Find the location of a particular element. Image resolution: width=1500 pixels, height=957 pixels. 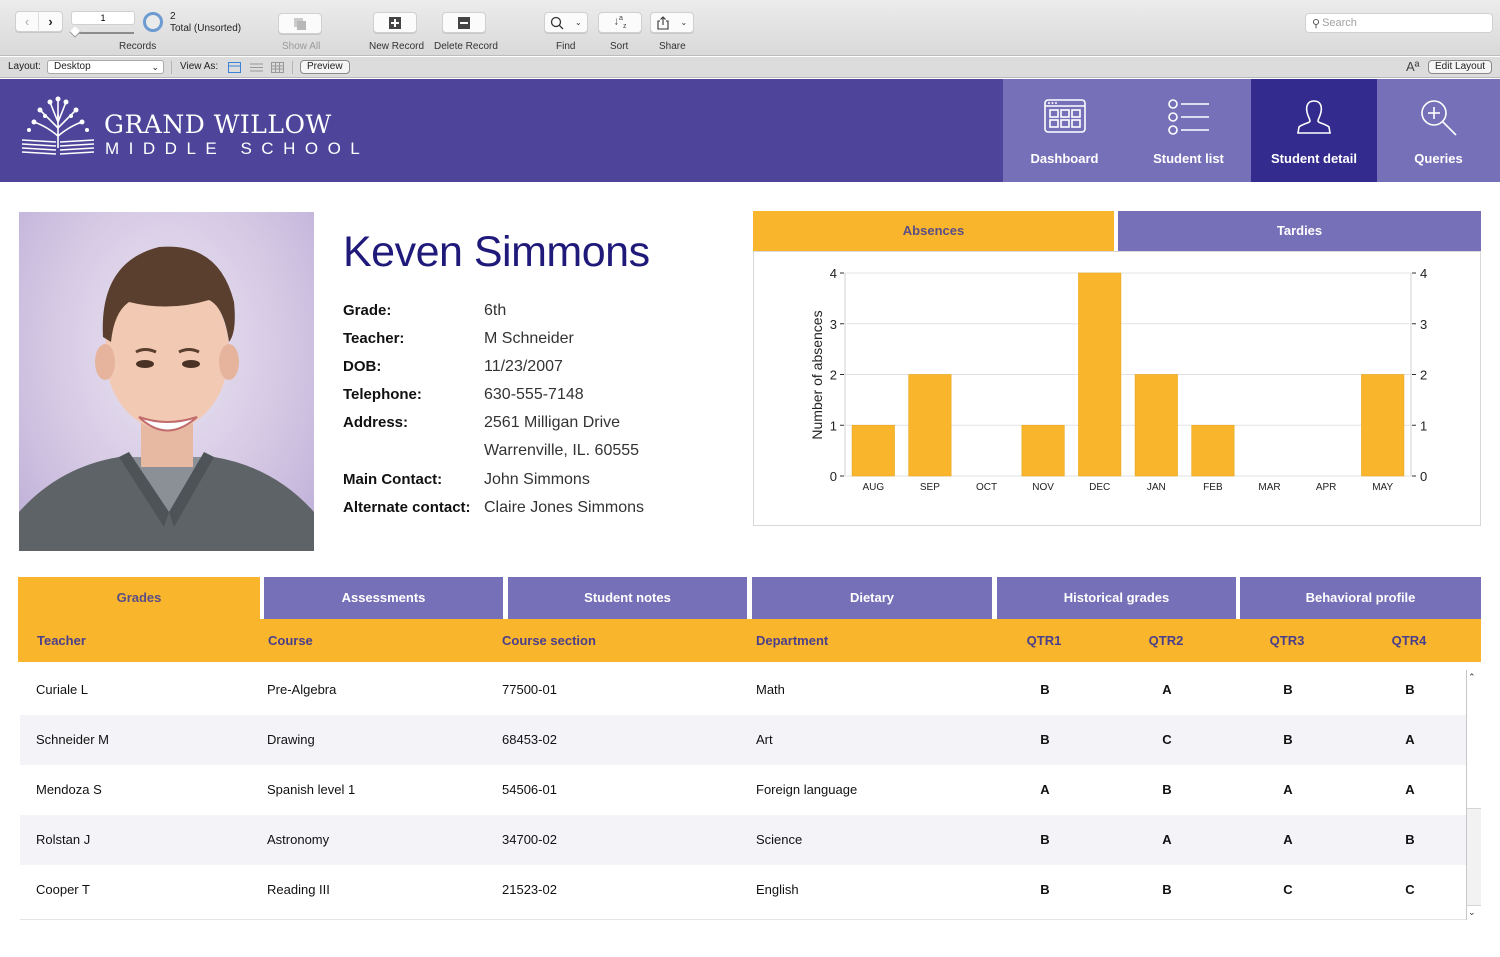

delete-record-button is located at coordinates (464, 22).